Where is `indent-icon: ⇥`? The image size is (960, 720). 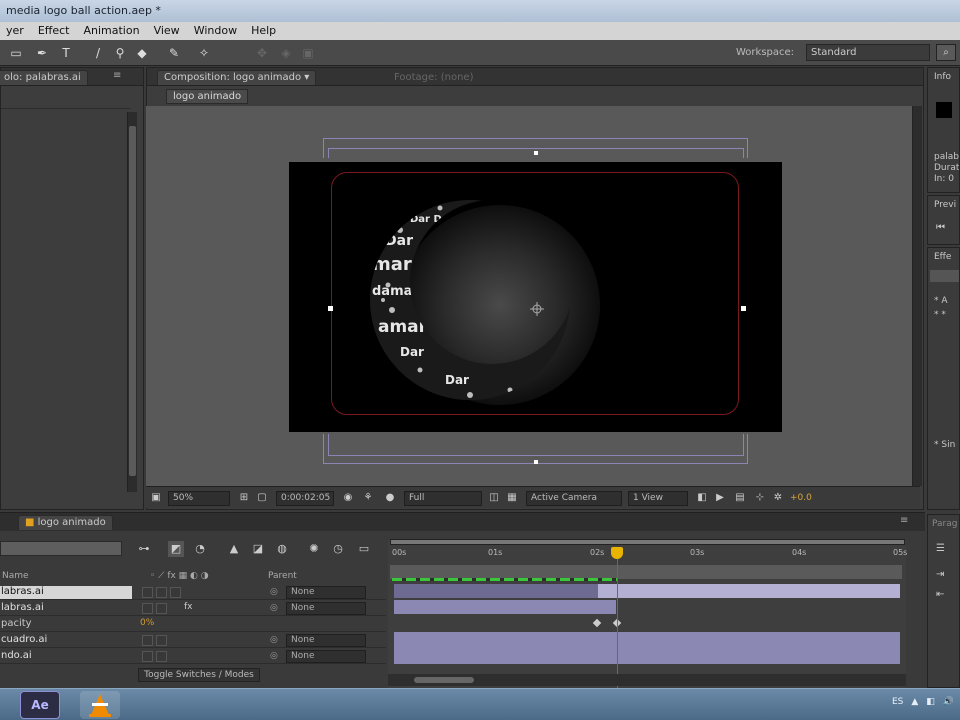 indent-icon: ⇥ is located at coordinates (940, 574).